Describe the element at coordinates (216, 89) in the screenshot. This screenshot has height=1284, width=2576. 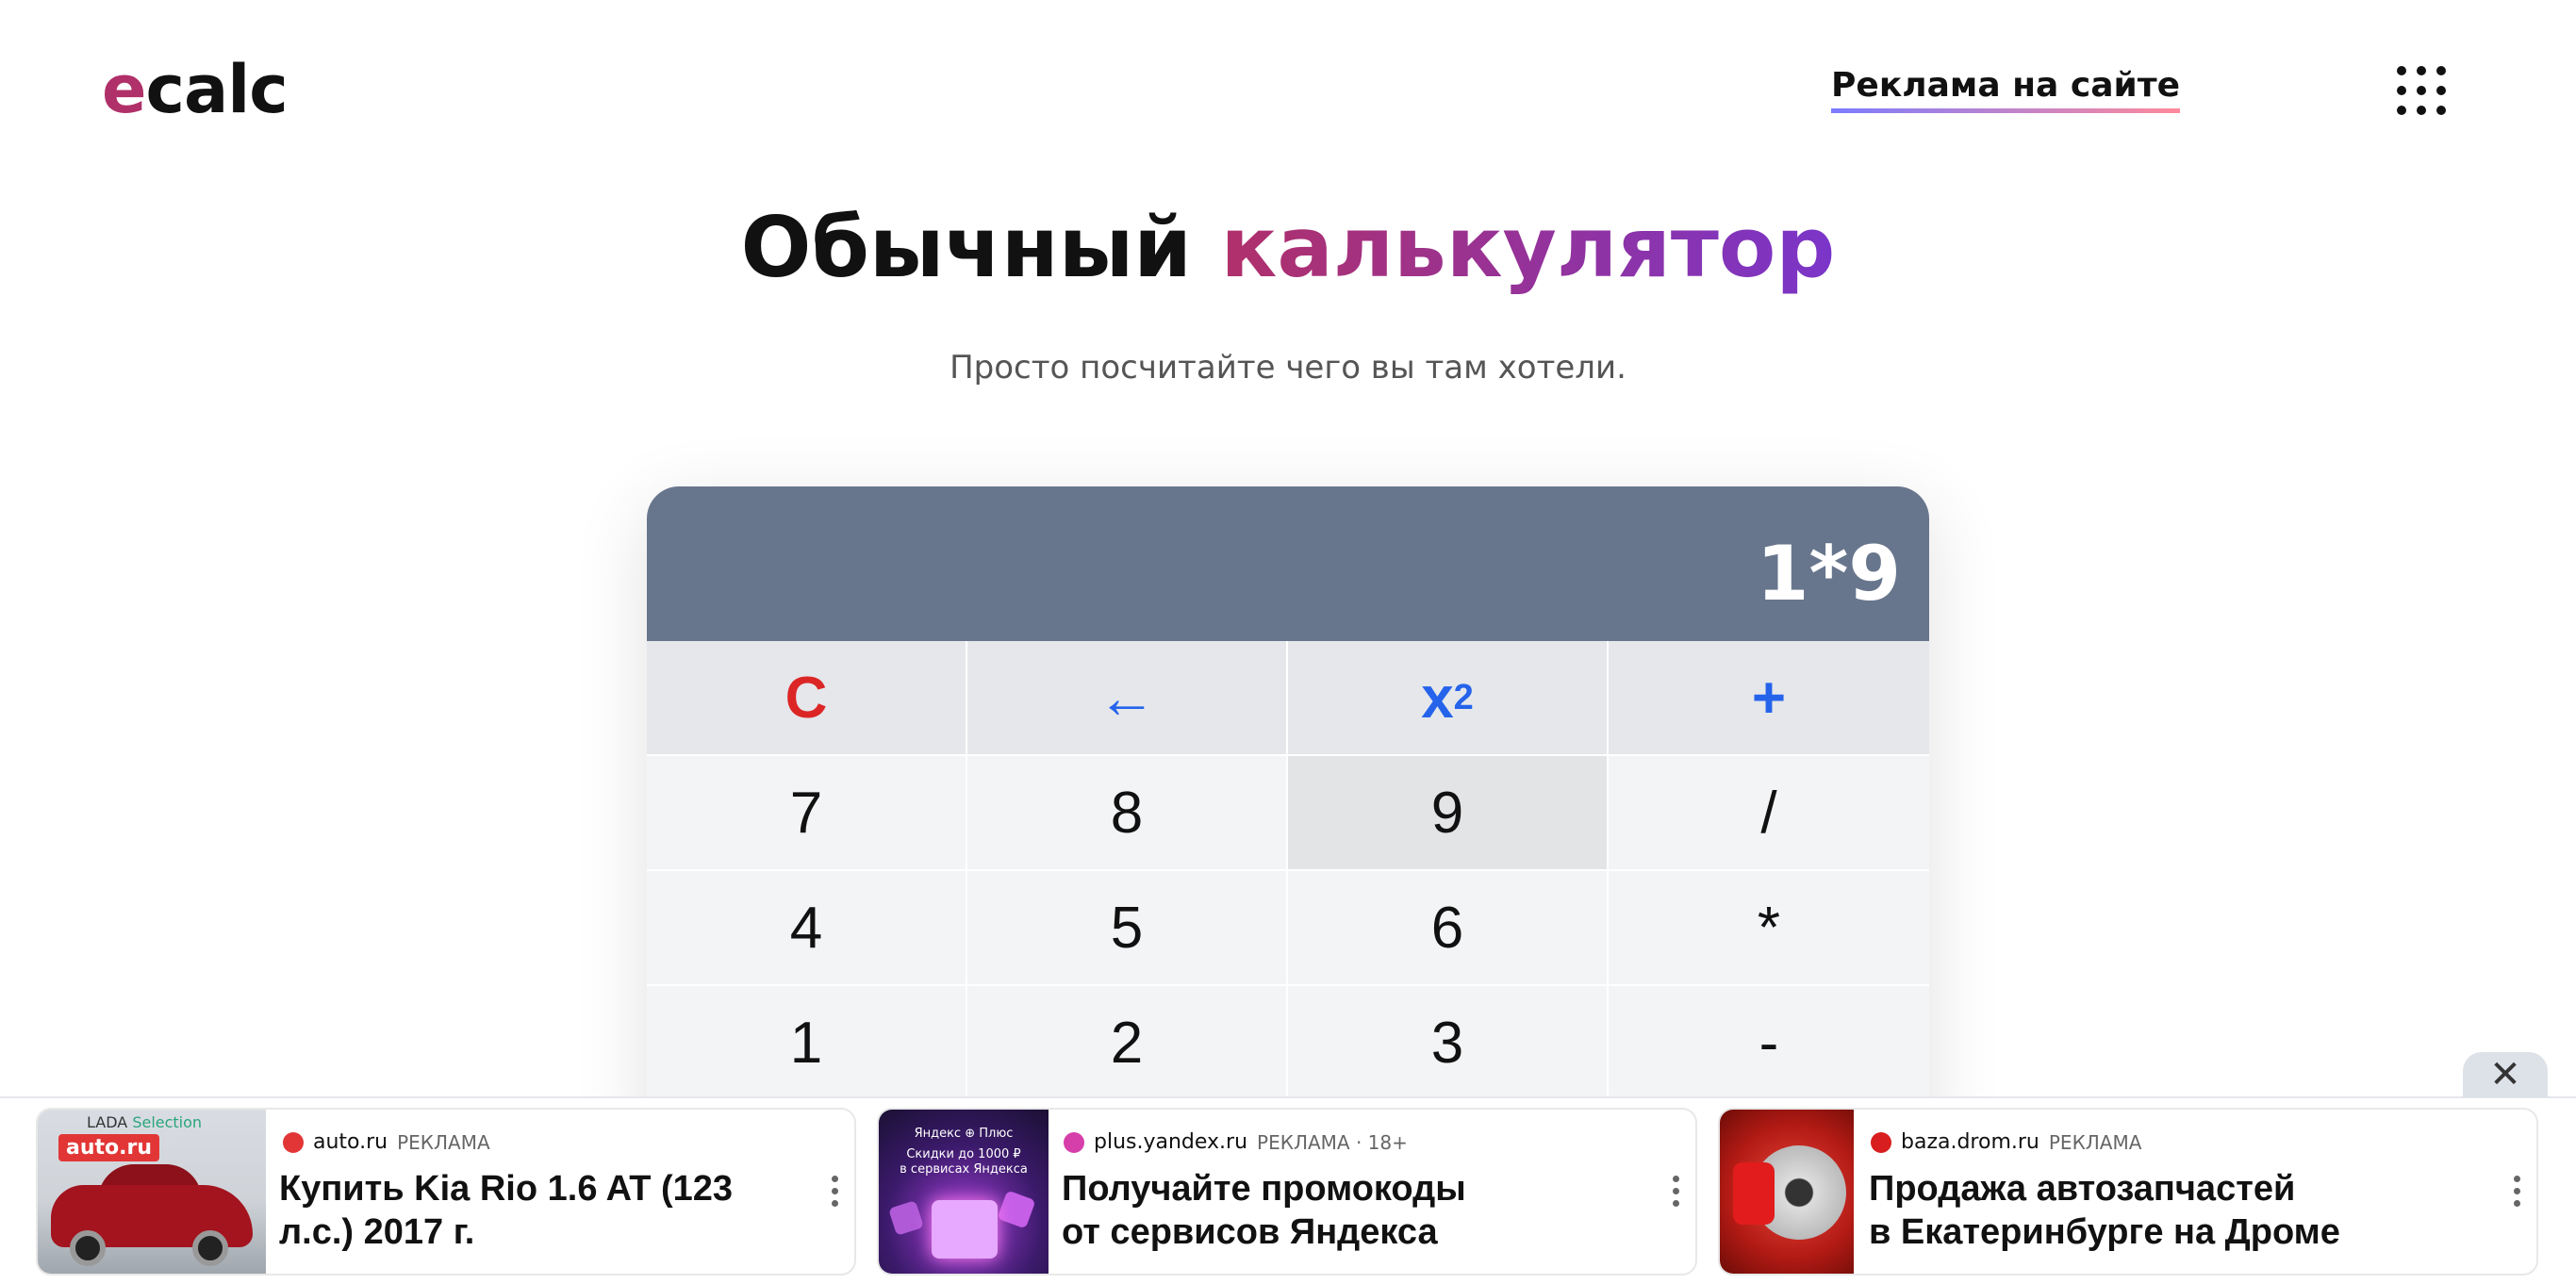
I see `logo-text: calc` at that location.